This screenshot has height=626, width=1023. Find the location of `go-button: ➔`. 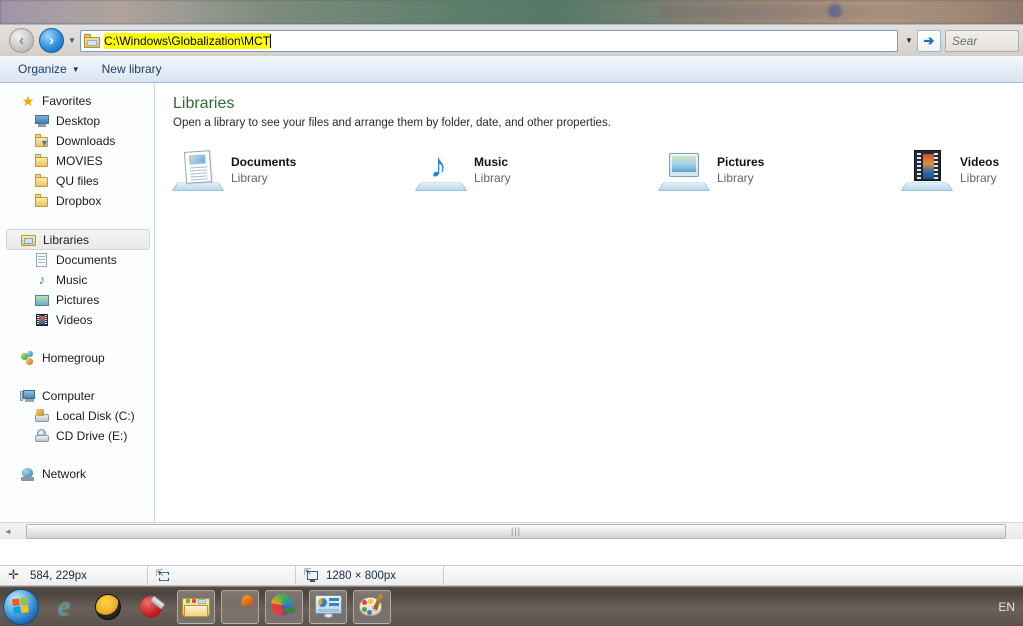

go-button: ➔ is located at coordinates (929, 40).